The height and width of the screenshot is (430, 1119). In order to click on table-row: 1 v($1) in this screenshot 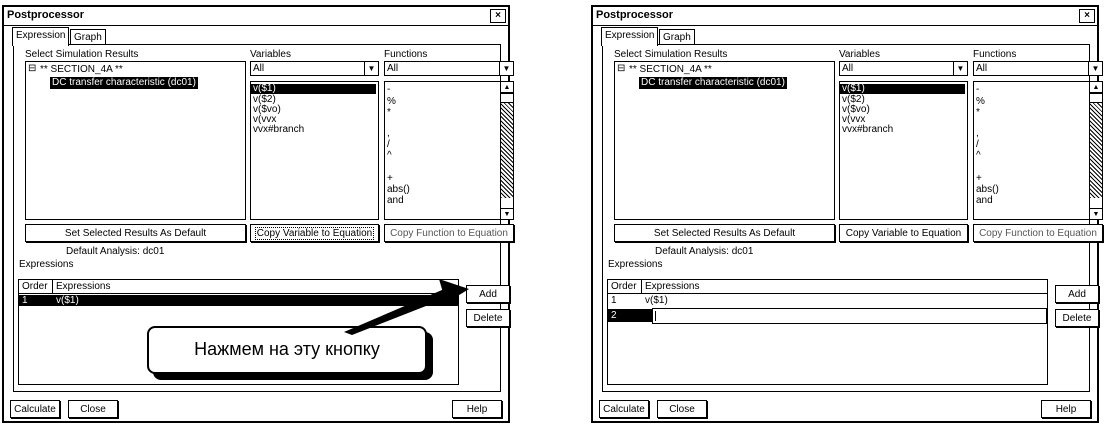, I will do `click(827, 300)`.